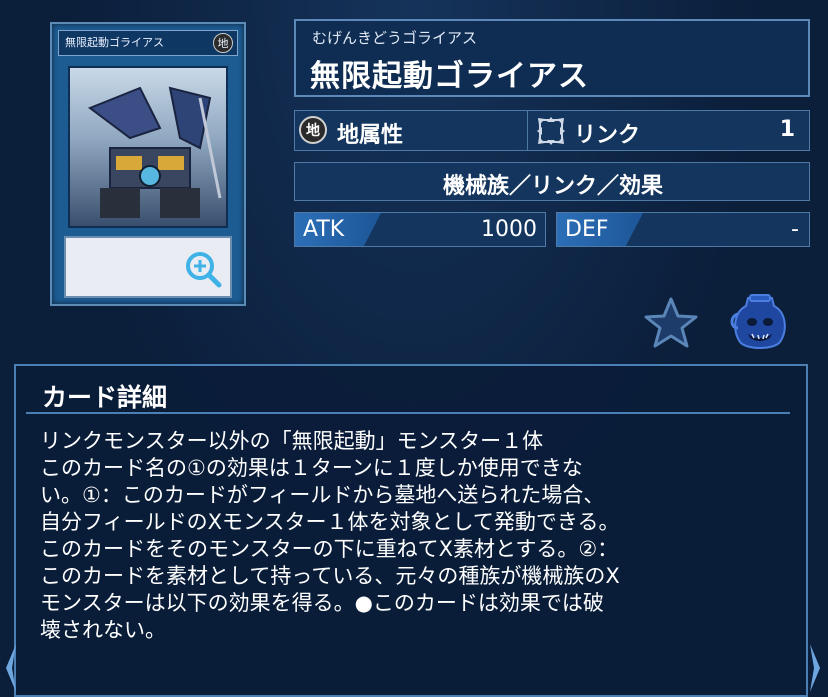 The image size is (828, 697). I want to click on card-image-attribute-icon: 地, so click(223, 43).